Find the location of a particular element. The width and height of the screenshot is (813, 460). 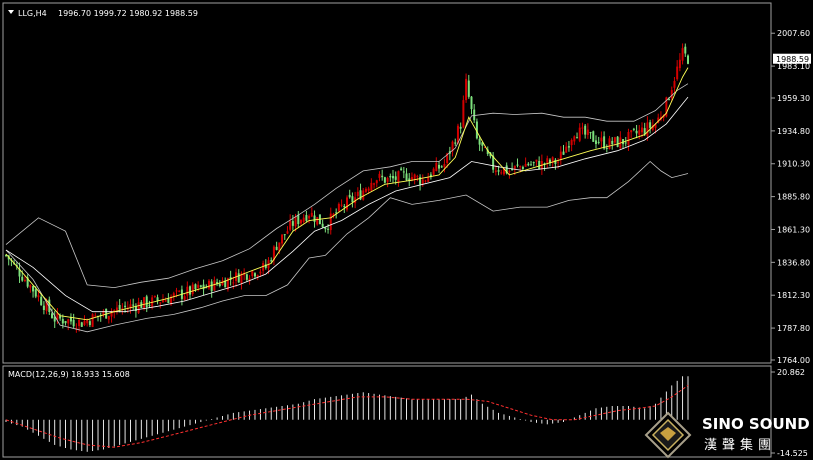

price-tick-label: 1836.80 is located at coordinates (793, 262).